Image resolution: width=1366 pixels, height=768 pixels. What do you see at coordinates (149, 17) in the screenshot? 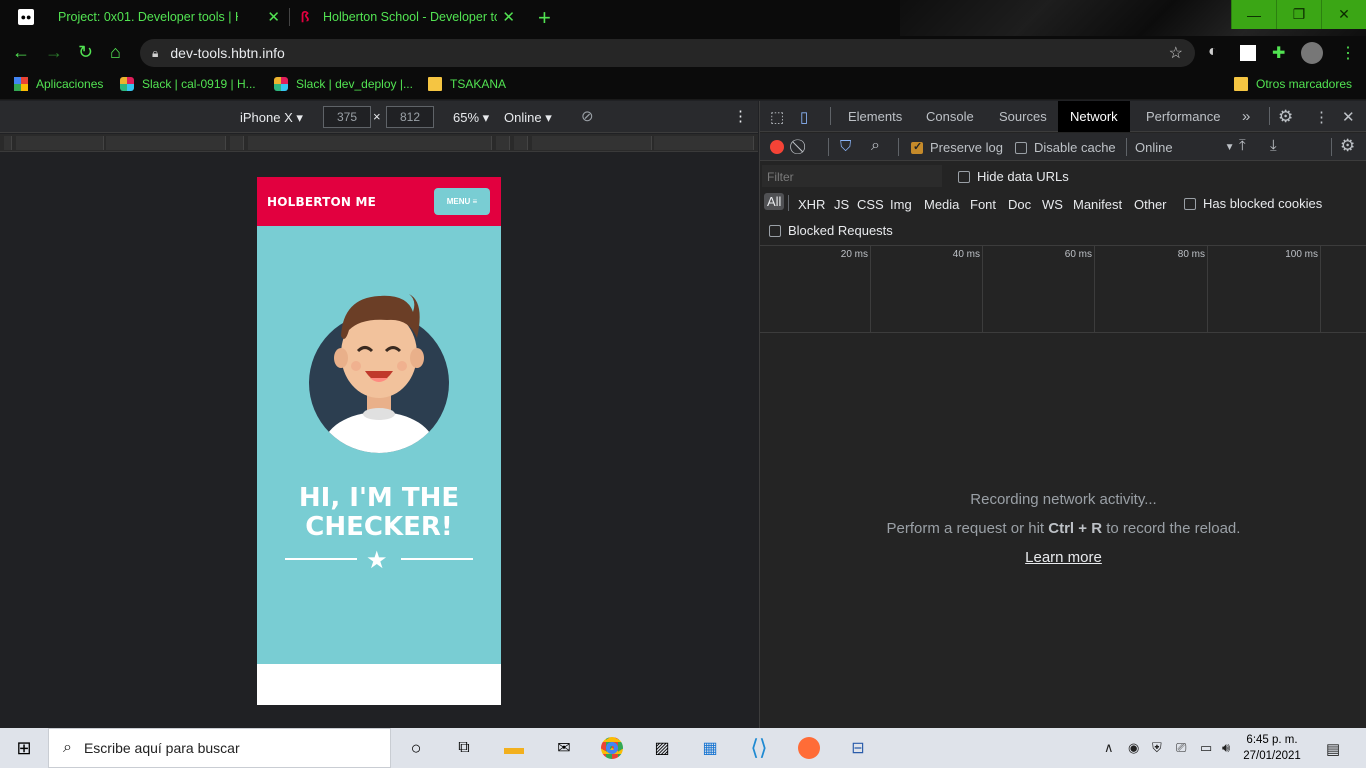
I see `tab-project: ●● Project: 0x01. Developer tools | H ✕` at bounding box center [149, 17].